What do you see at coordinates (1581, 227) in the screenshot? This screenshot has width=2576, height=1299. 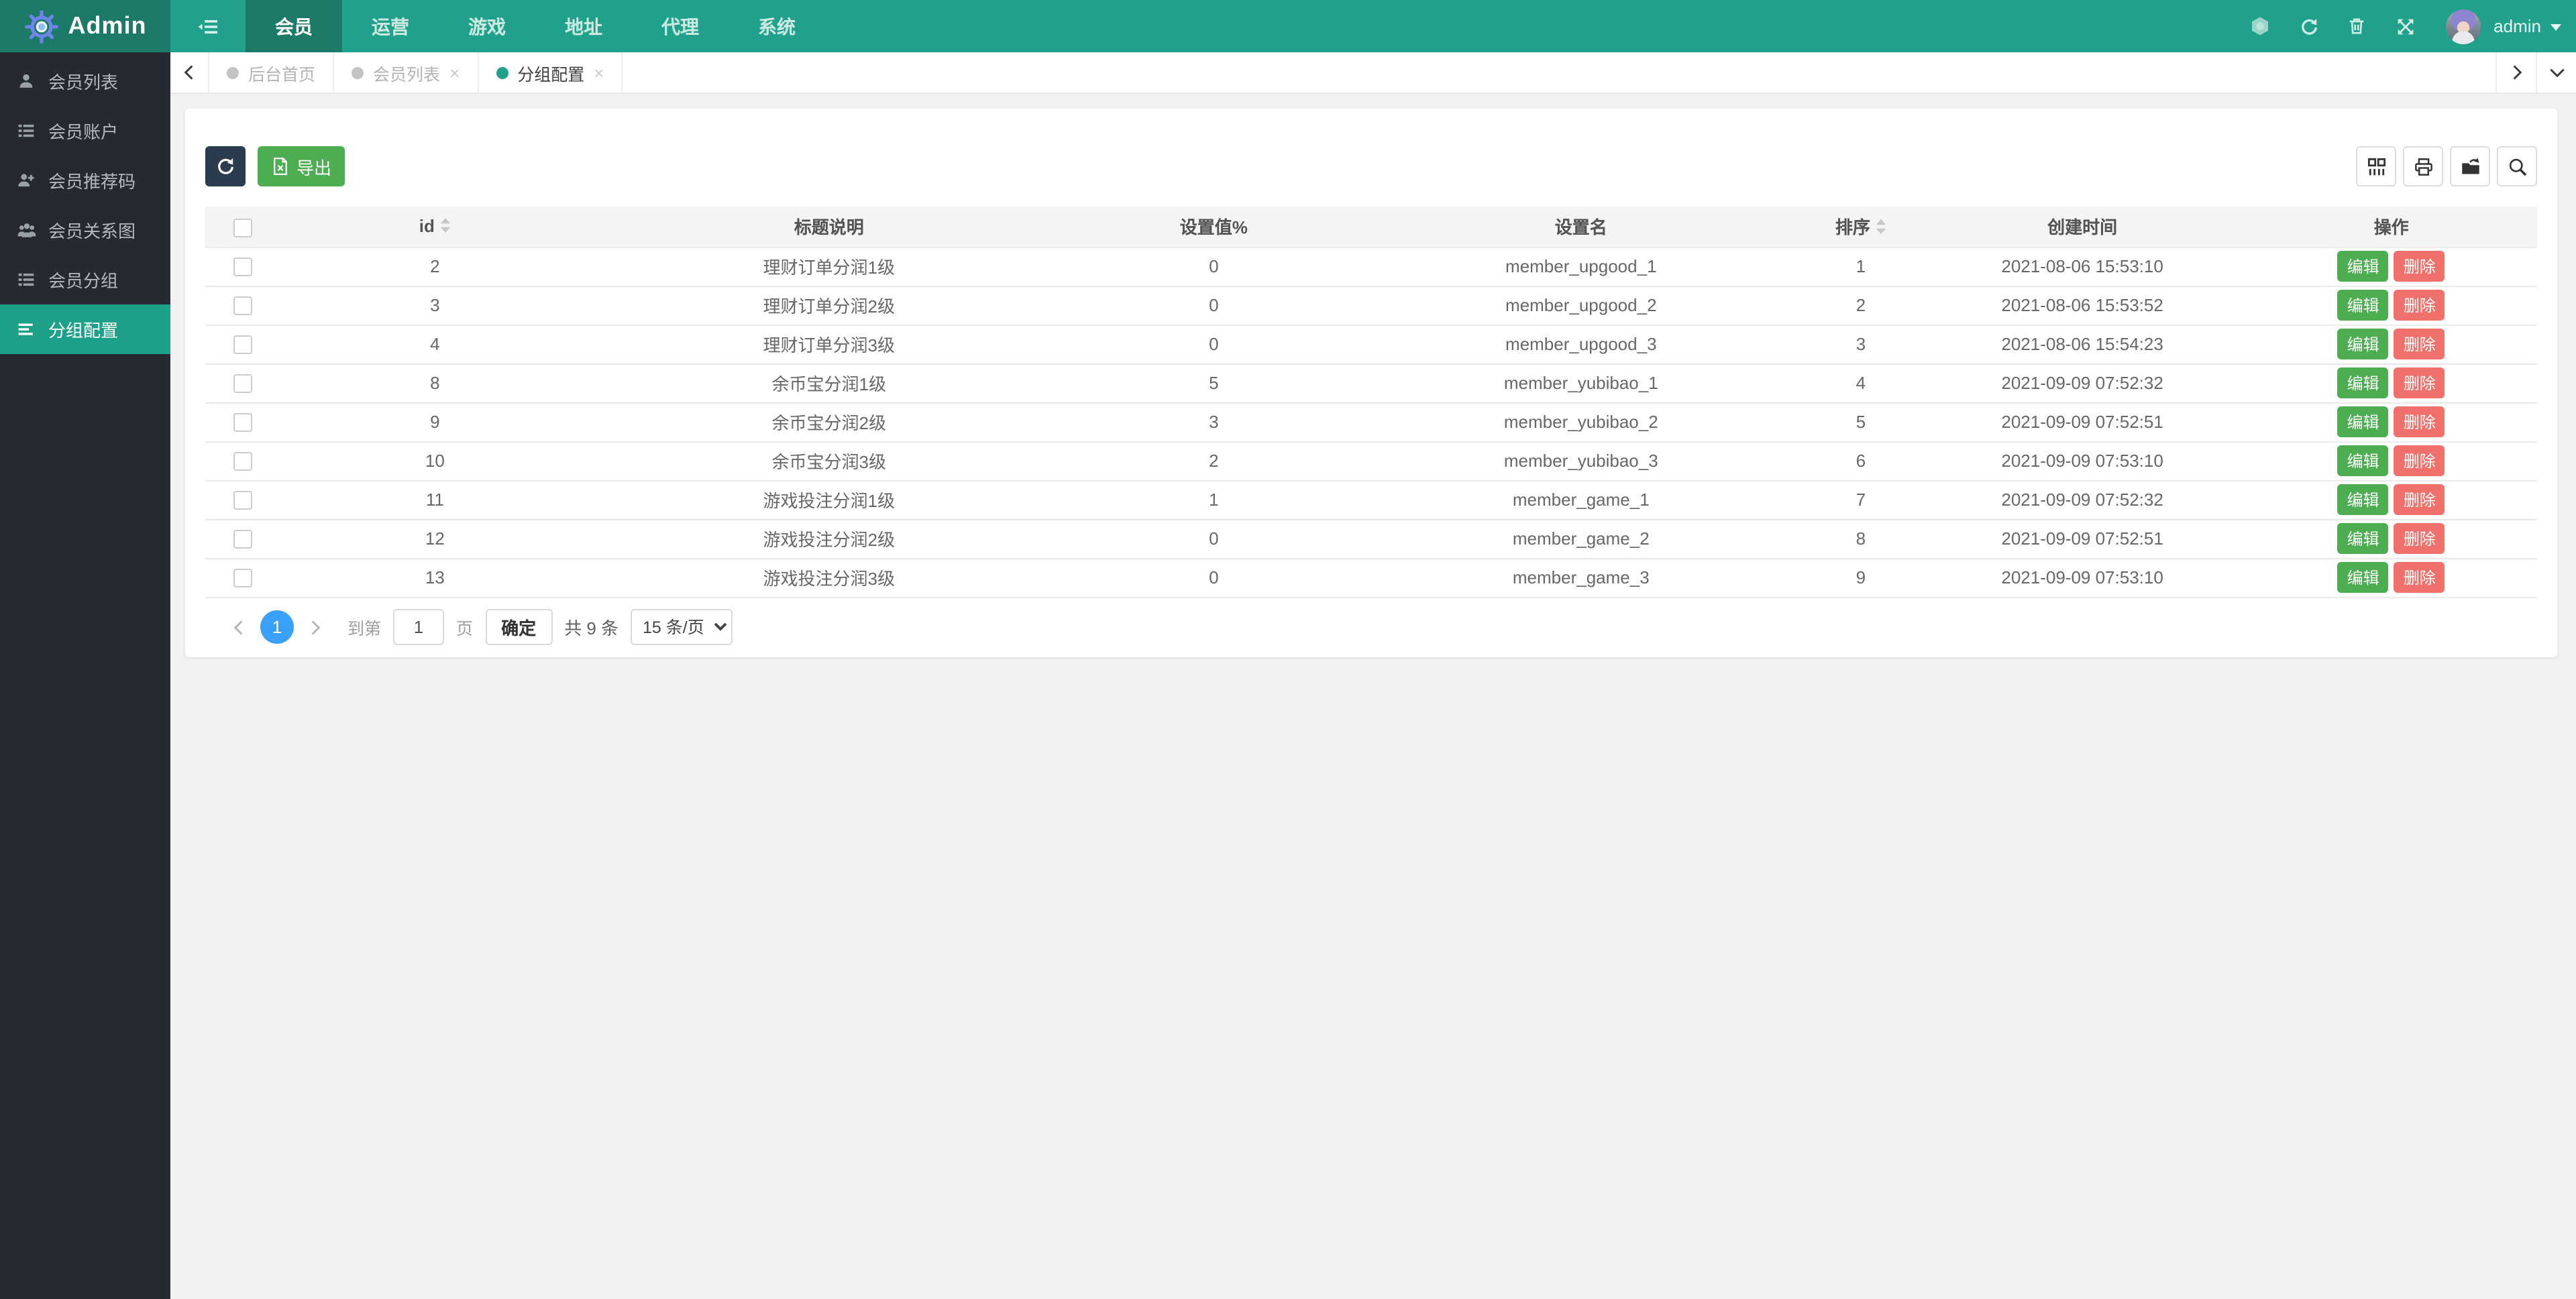 I see `column-header-4: 设置名` at bounding box center [1581, 227].